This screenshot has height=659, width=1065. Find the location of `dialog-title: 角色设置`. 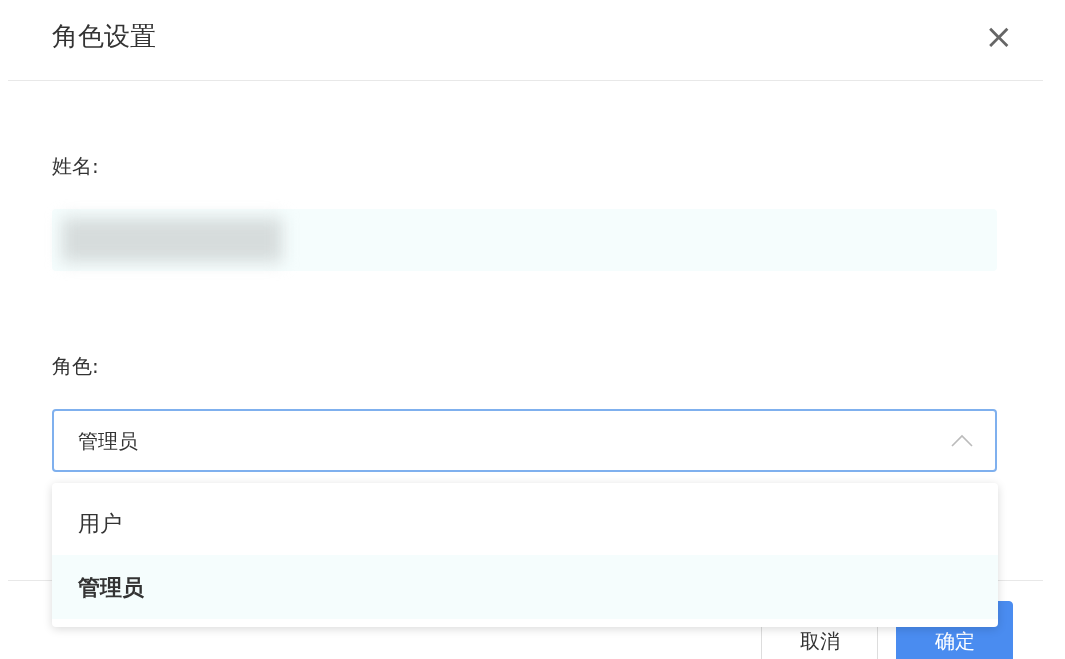

dialog-title: 角色设置 is located at coordinates (104, 36).